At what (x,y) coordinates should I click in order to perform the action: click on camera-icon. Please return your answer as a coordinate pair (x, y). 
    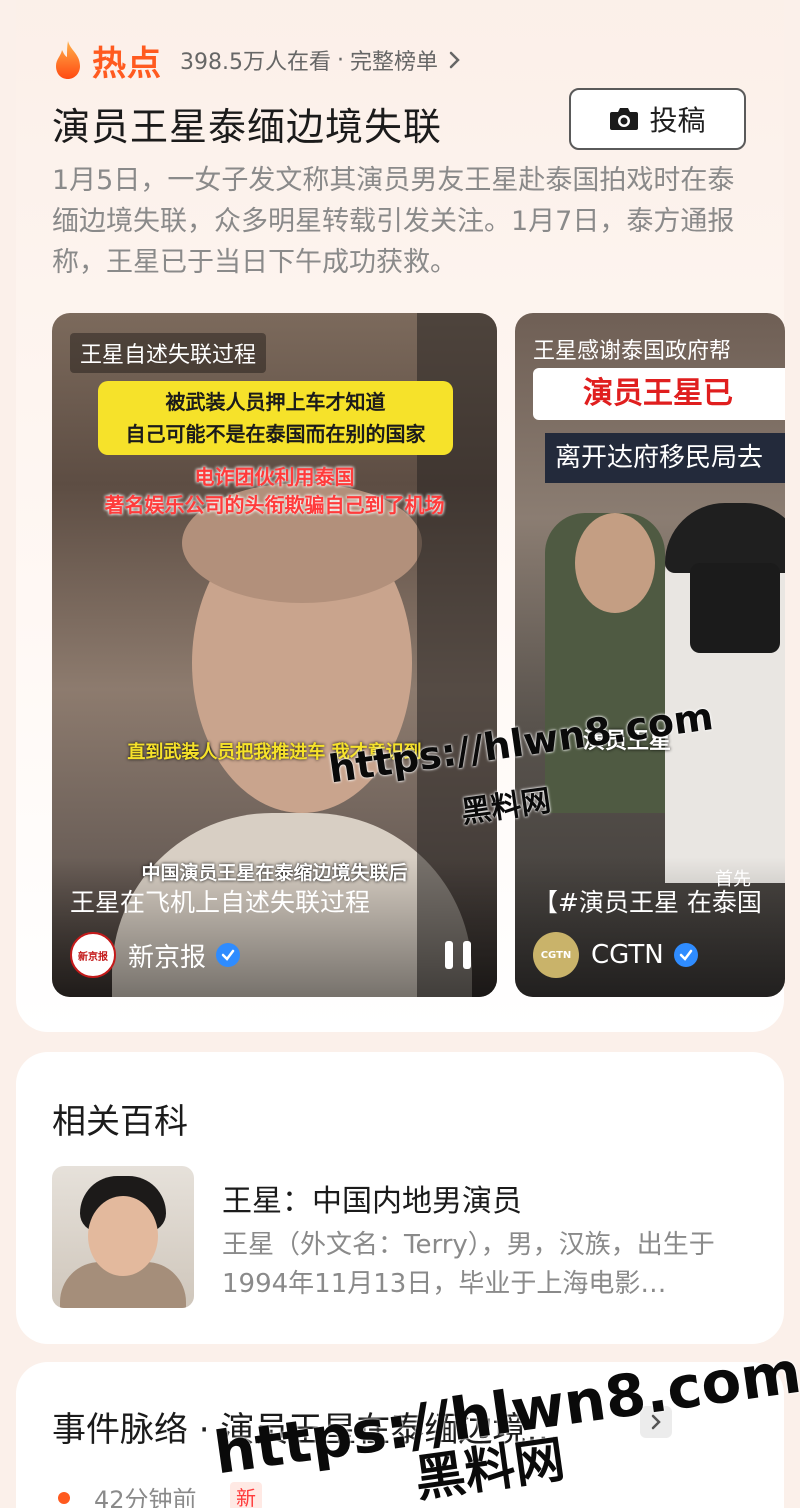
    Looking at the image, I should click on (624, 119).